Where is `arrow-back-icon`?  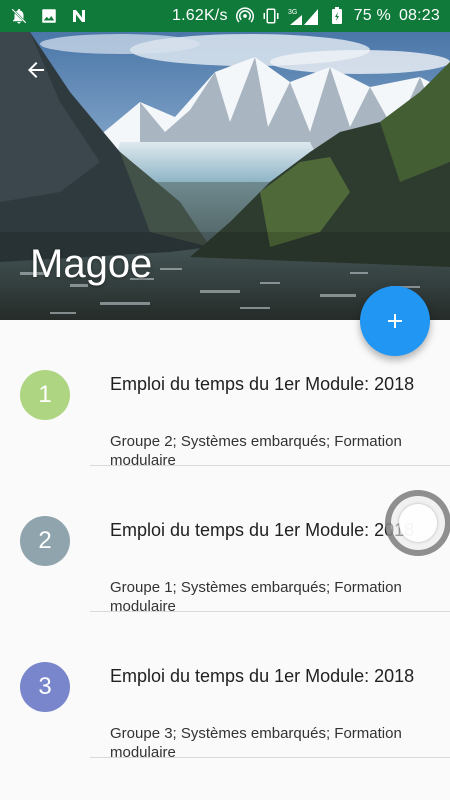
arrow-back-icon is located at coordinates (36, 70).